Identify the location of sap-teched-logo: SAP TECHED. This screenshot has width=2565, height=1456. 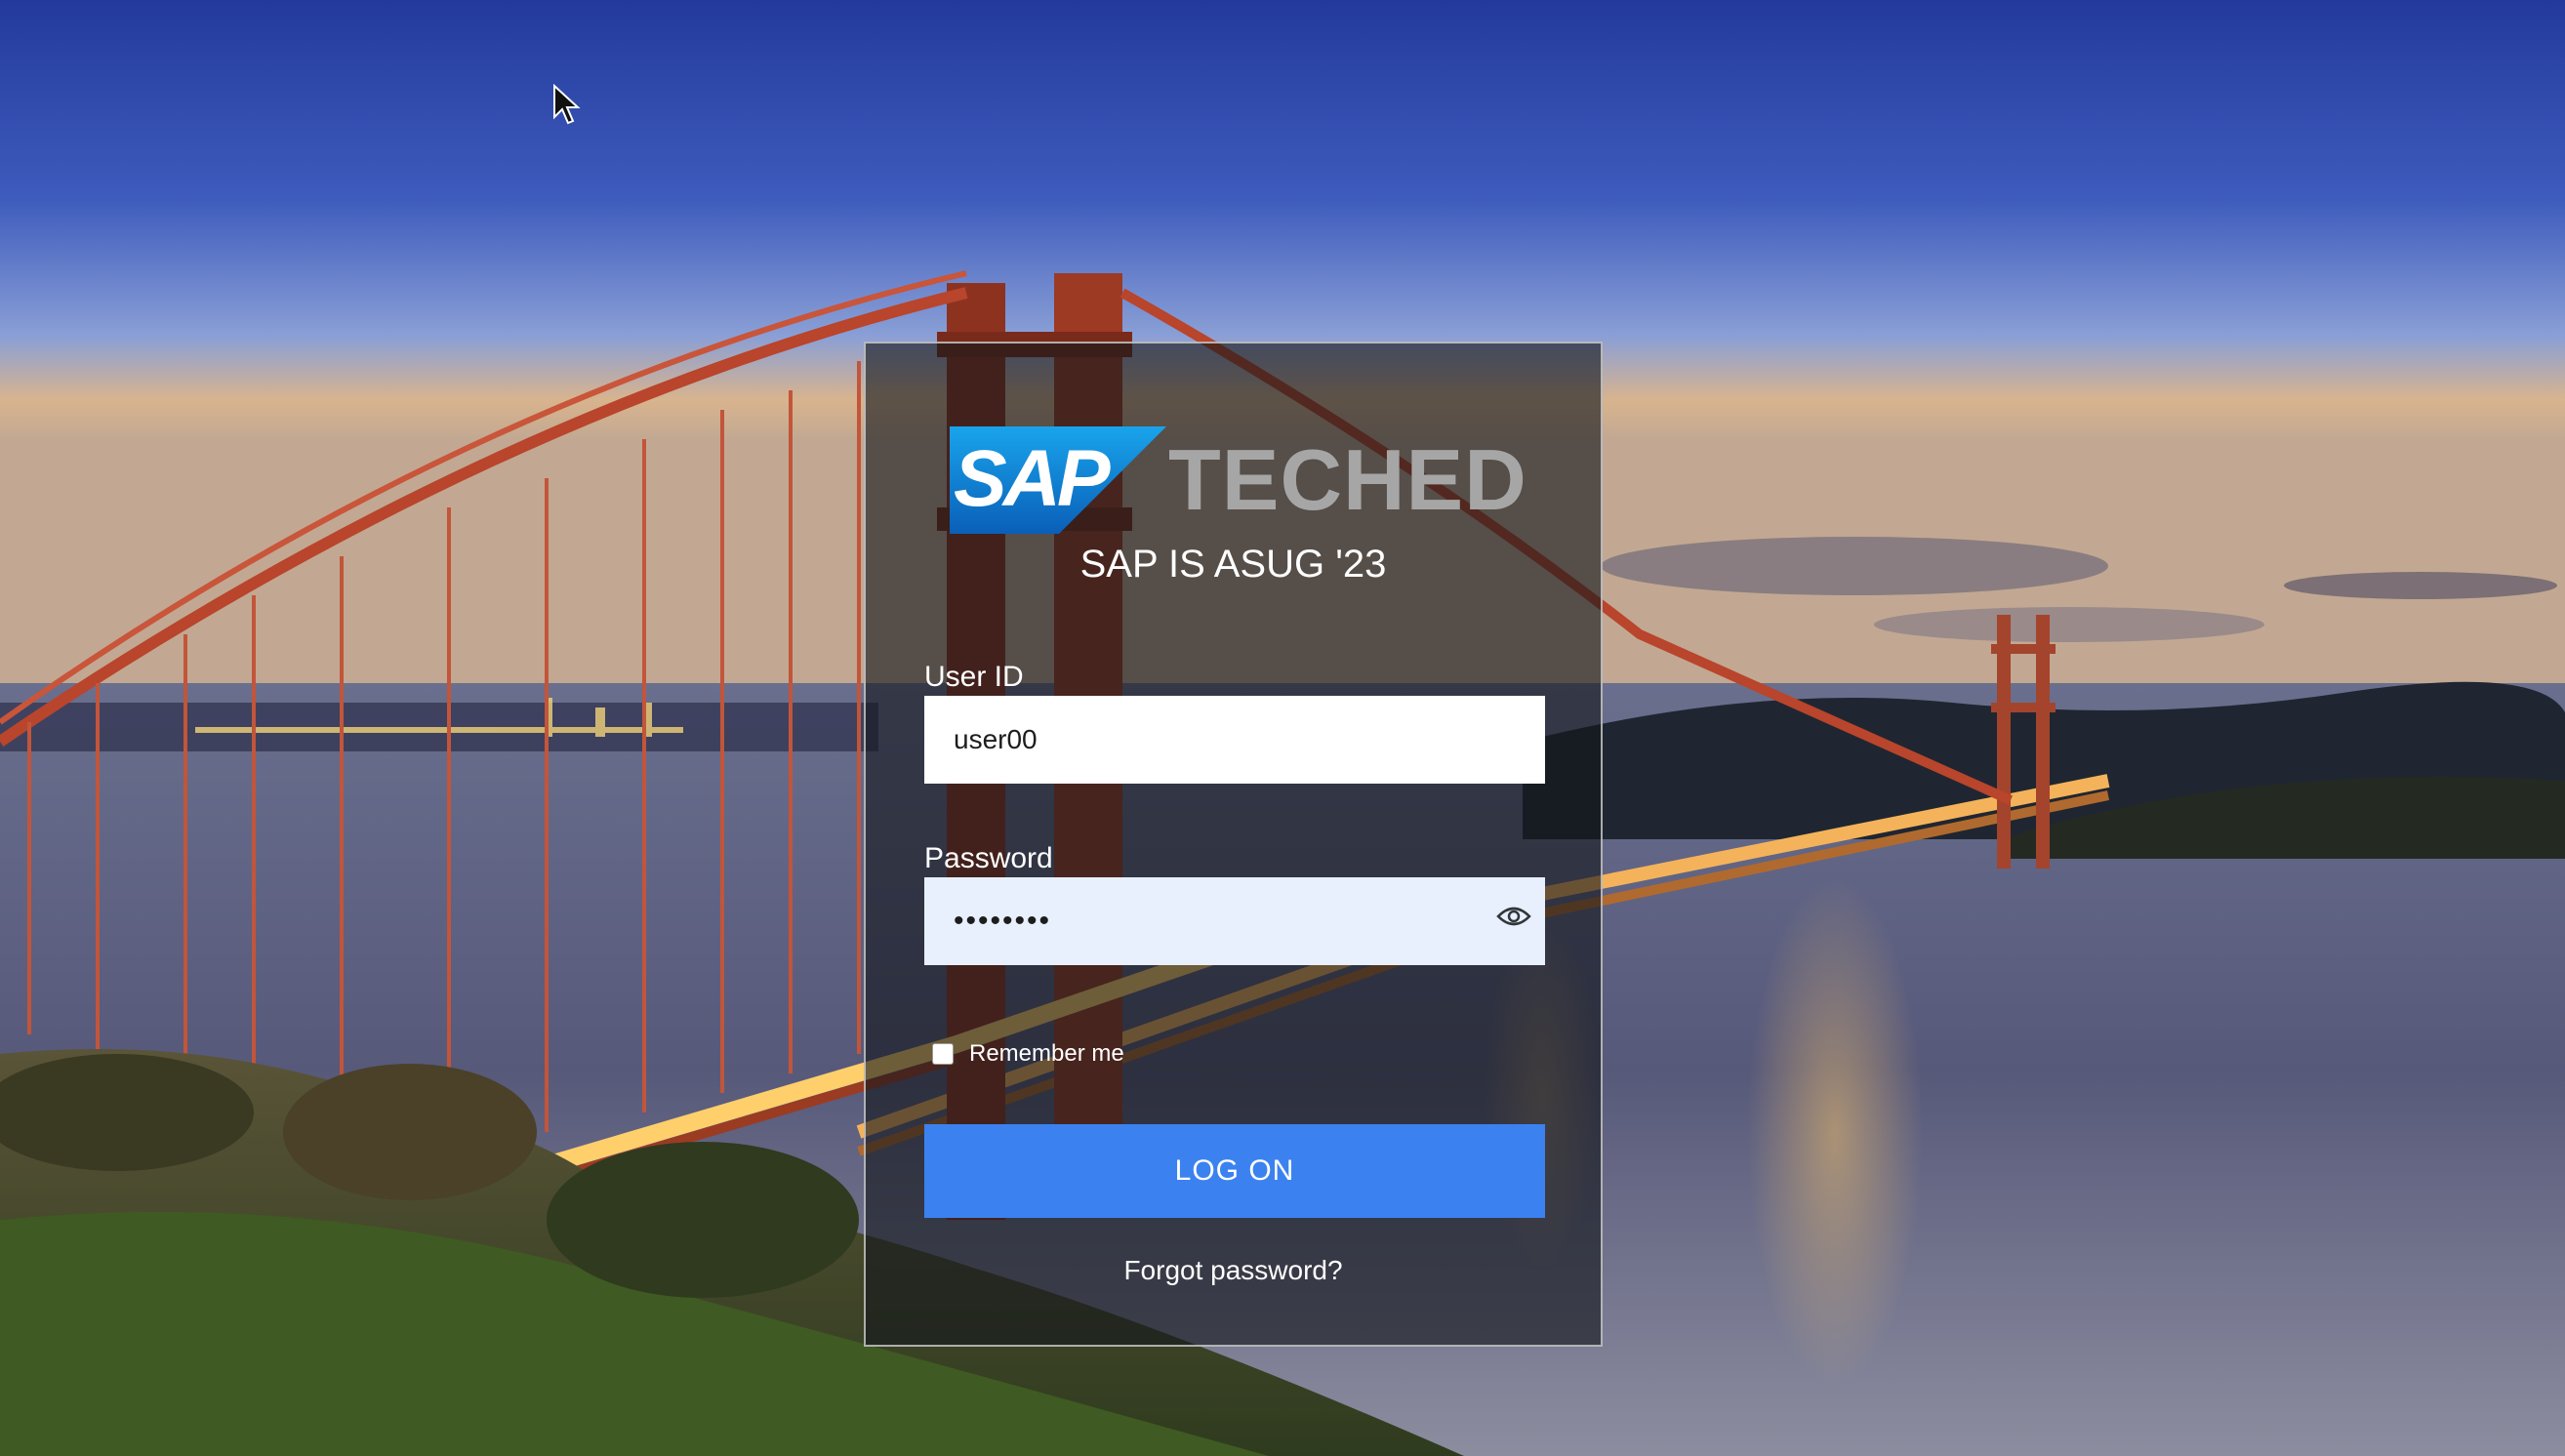
(1238, 480).